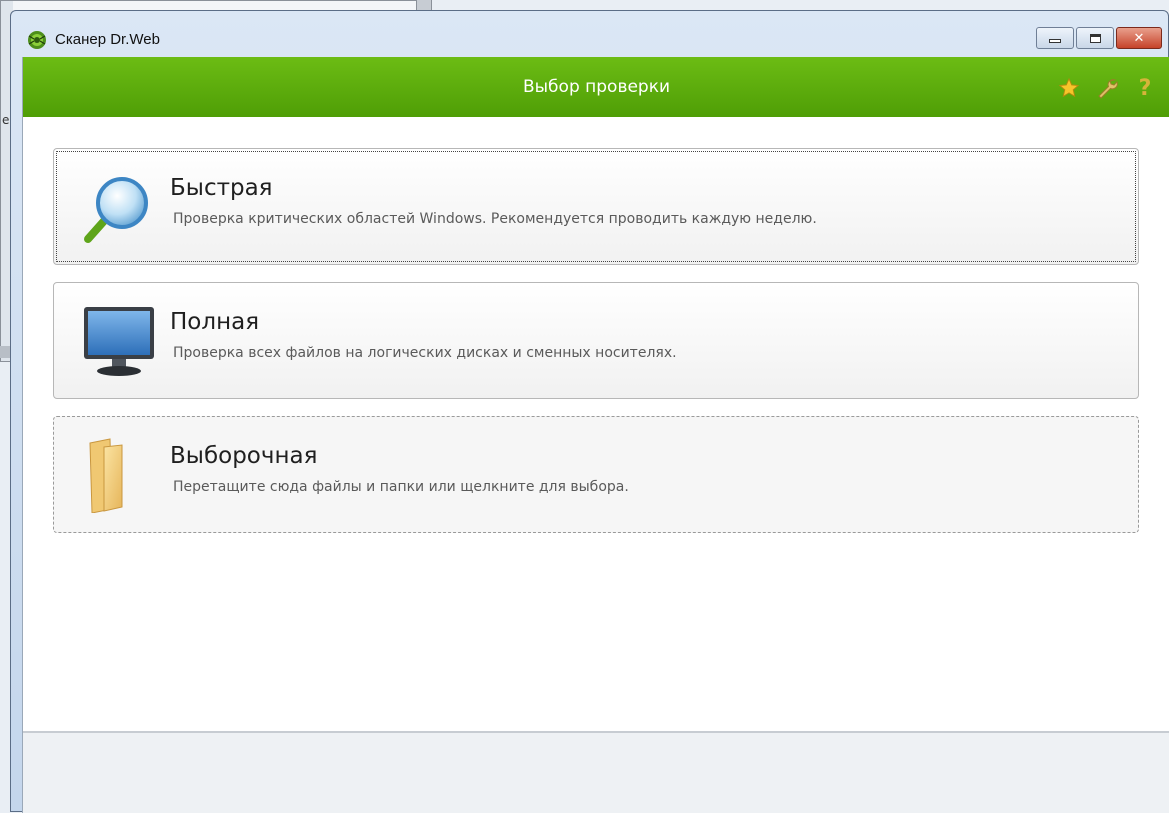 The height and width of the screenshot is (813, 1169). What do you see at coordinates (221, 188) in the screenshot?
I see `quick-scan-title: Быстрая` at bounding box center [221, 188].